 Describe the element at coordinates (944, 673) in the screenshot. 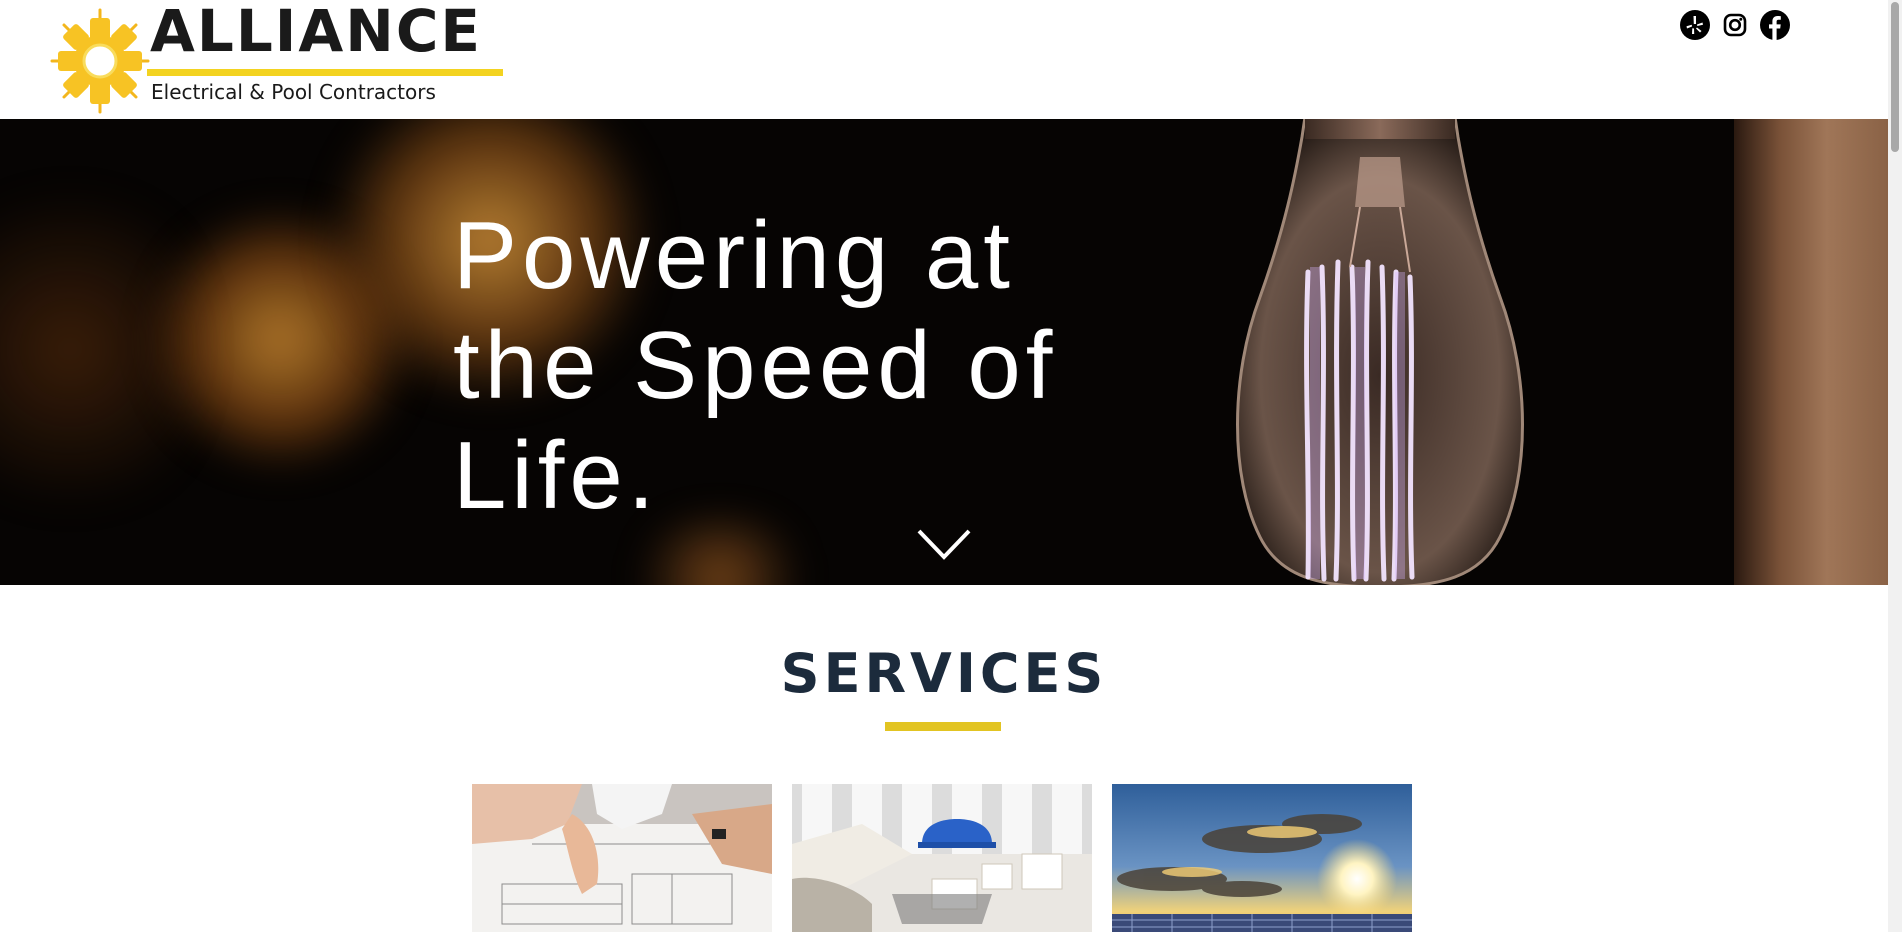

I see `services-heading: SERVICES` at that location.